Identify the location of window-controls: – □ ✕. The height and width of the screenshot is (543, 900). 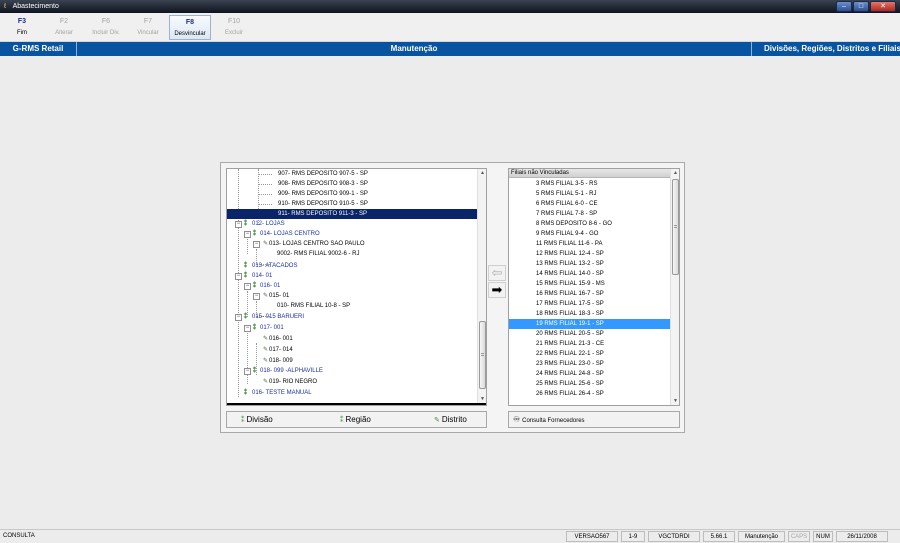
(866, 6).